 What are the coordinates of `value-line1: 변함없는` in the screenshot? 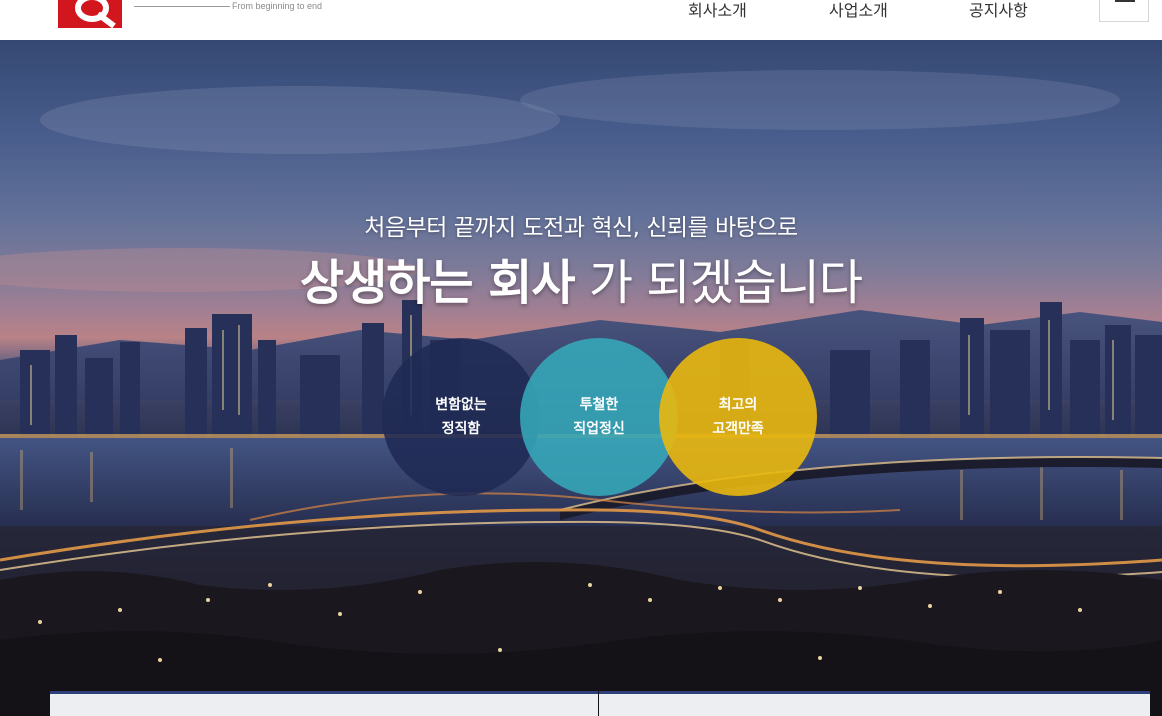 It's located at (461, 405).